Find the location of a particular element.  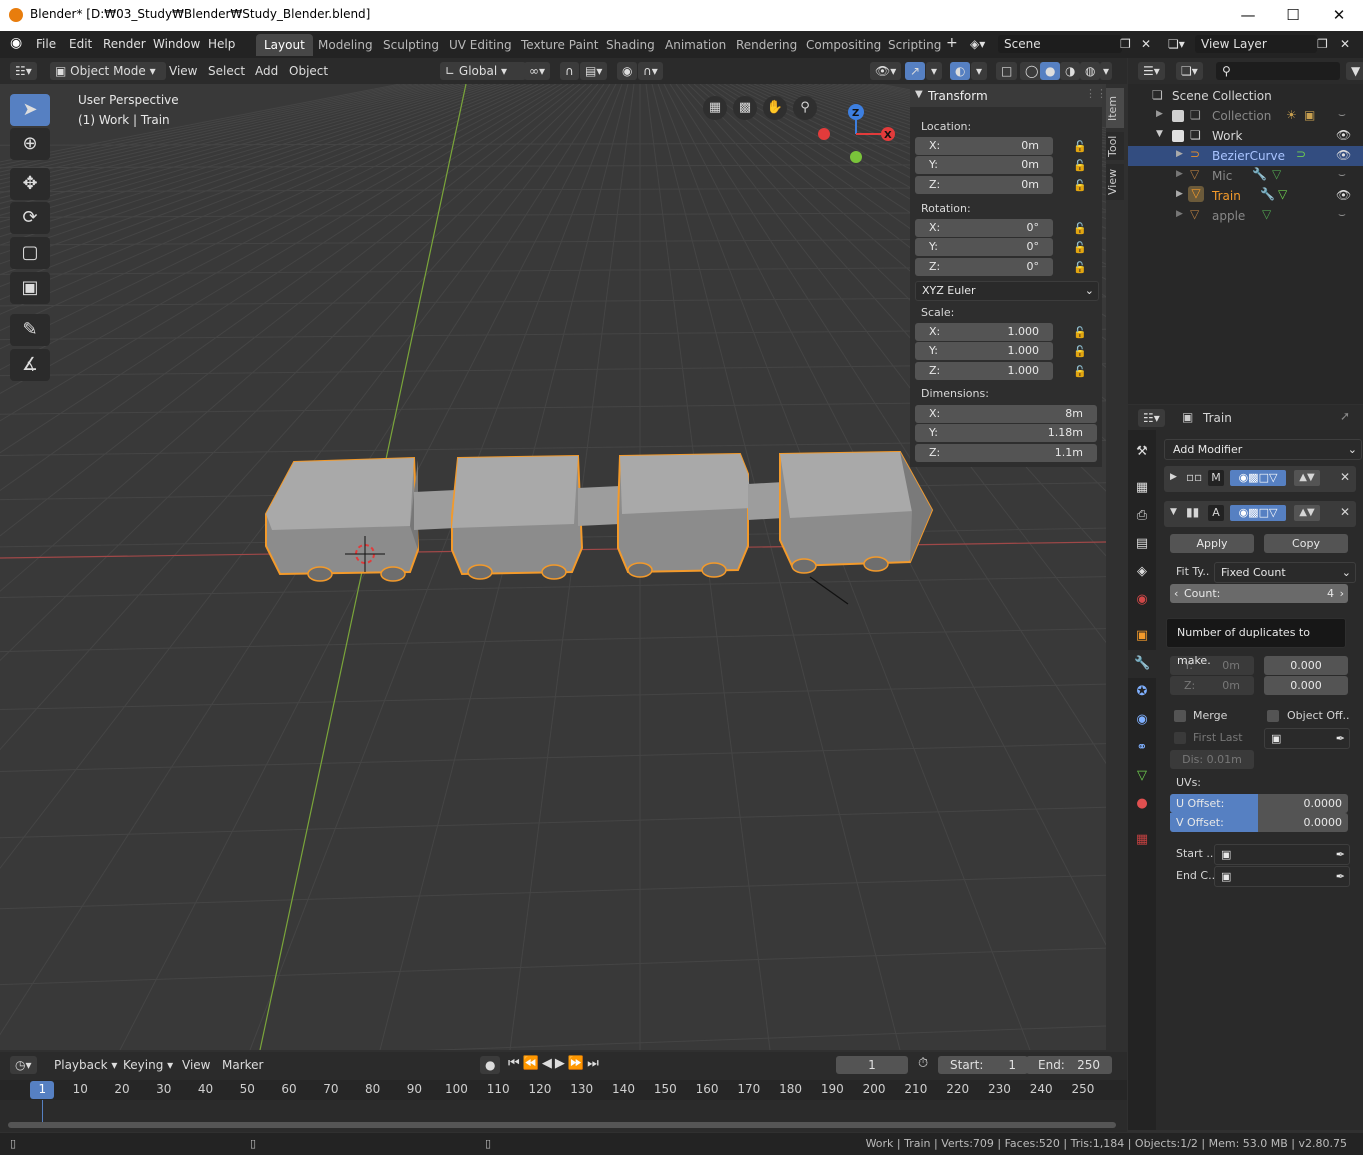

timeline-scrollbar is located at coordinates (562, 1125).